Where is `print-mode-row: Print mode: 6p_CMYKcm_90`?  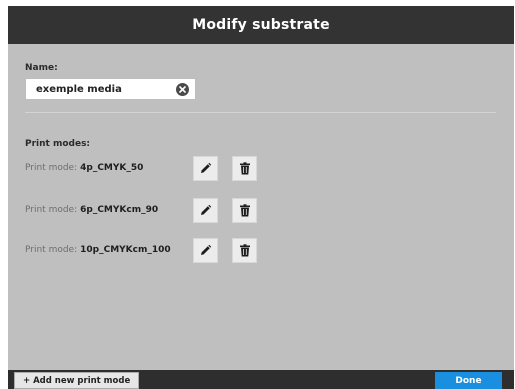
print-mode-row: Print mode: 6p_CMYKcm_90 is located at coordinates (175, 211).